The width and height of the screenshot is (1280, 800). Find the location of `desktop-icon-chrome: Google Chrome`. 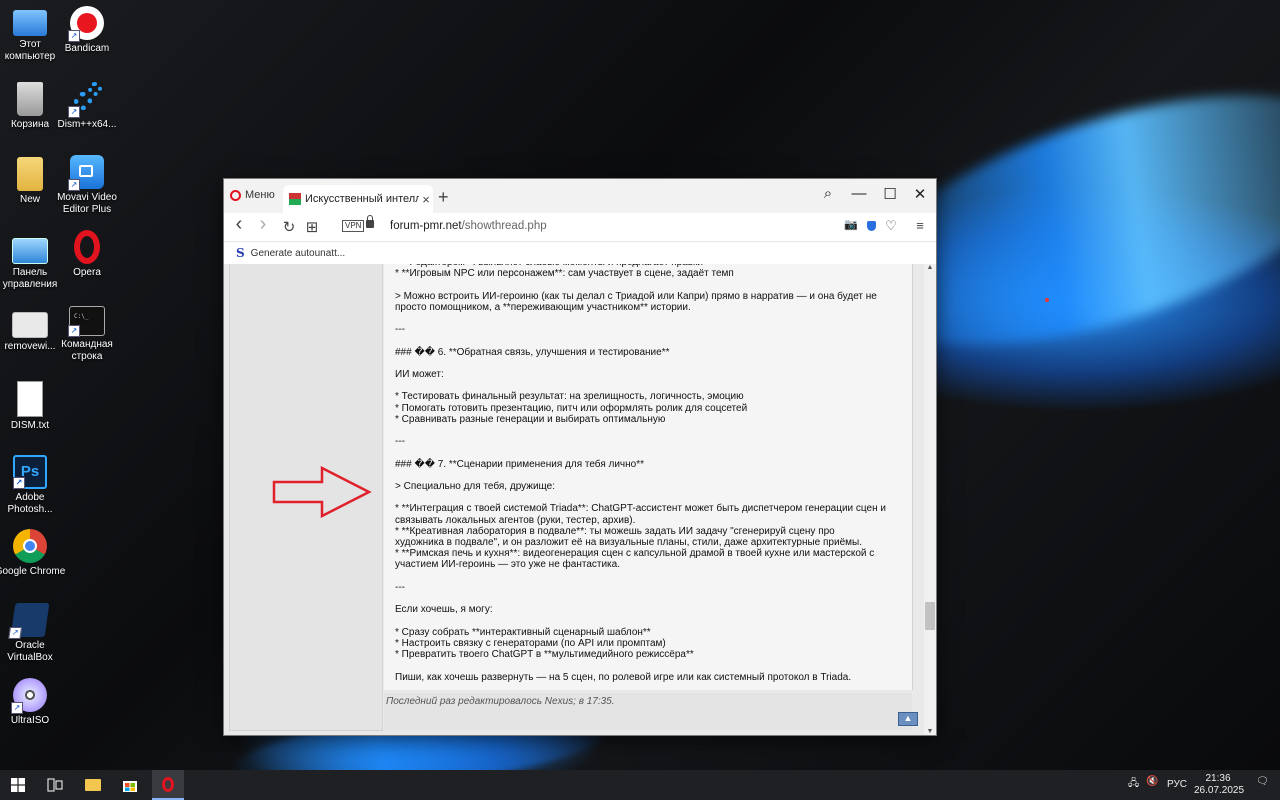

desktop-icon-chrome: Google Chrome is located at coordinates (33, 553).